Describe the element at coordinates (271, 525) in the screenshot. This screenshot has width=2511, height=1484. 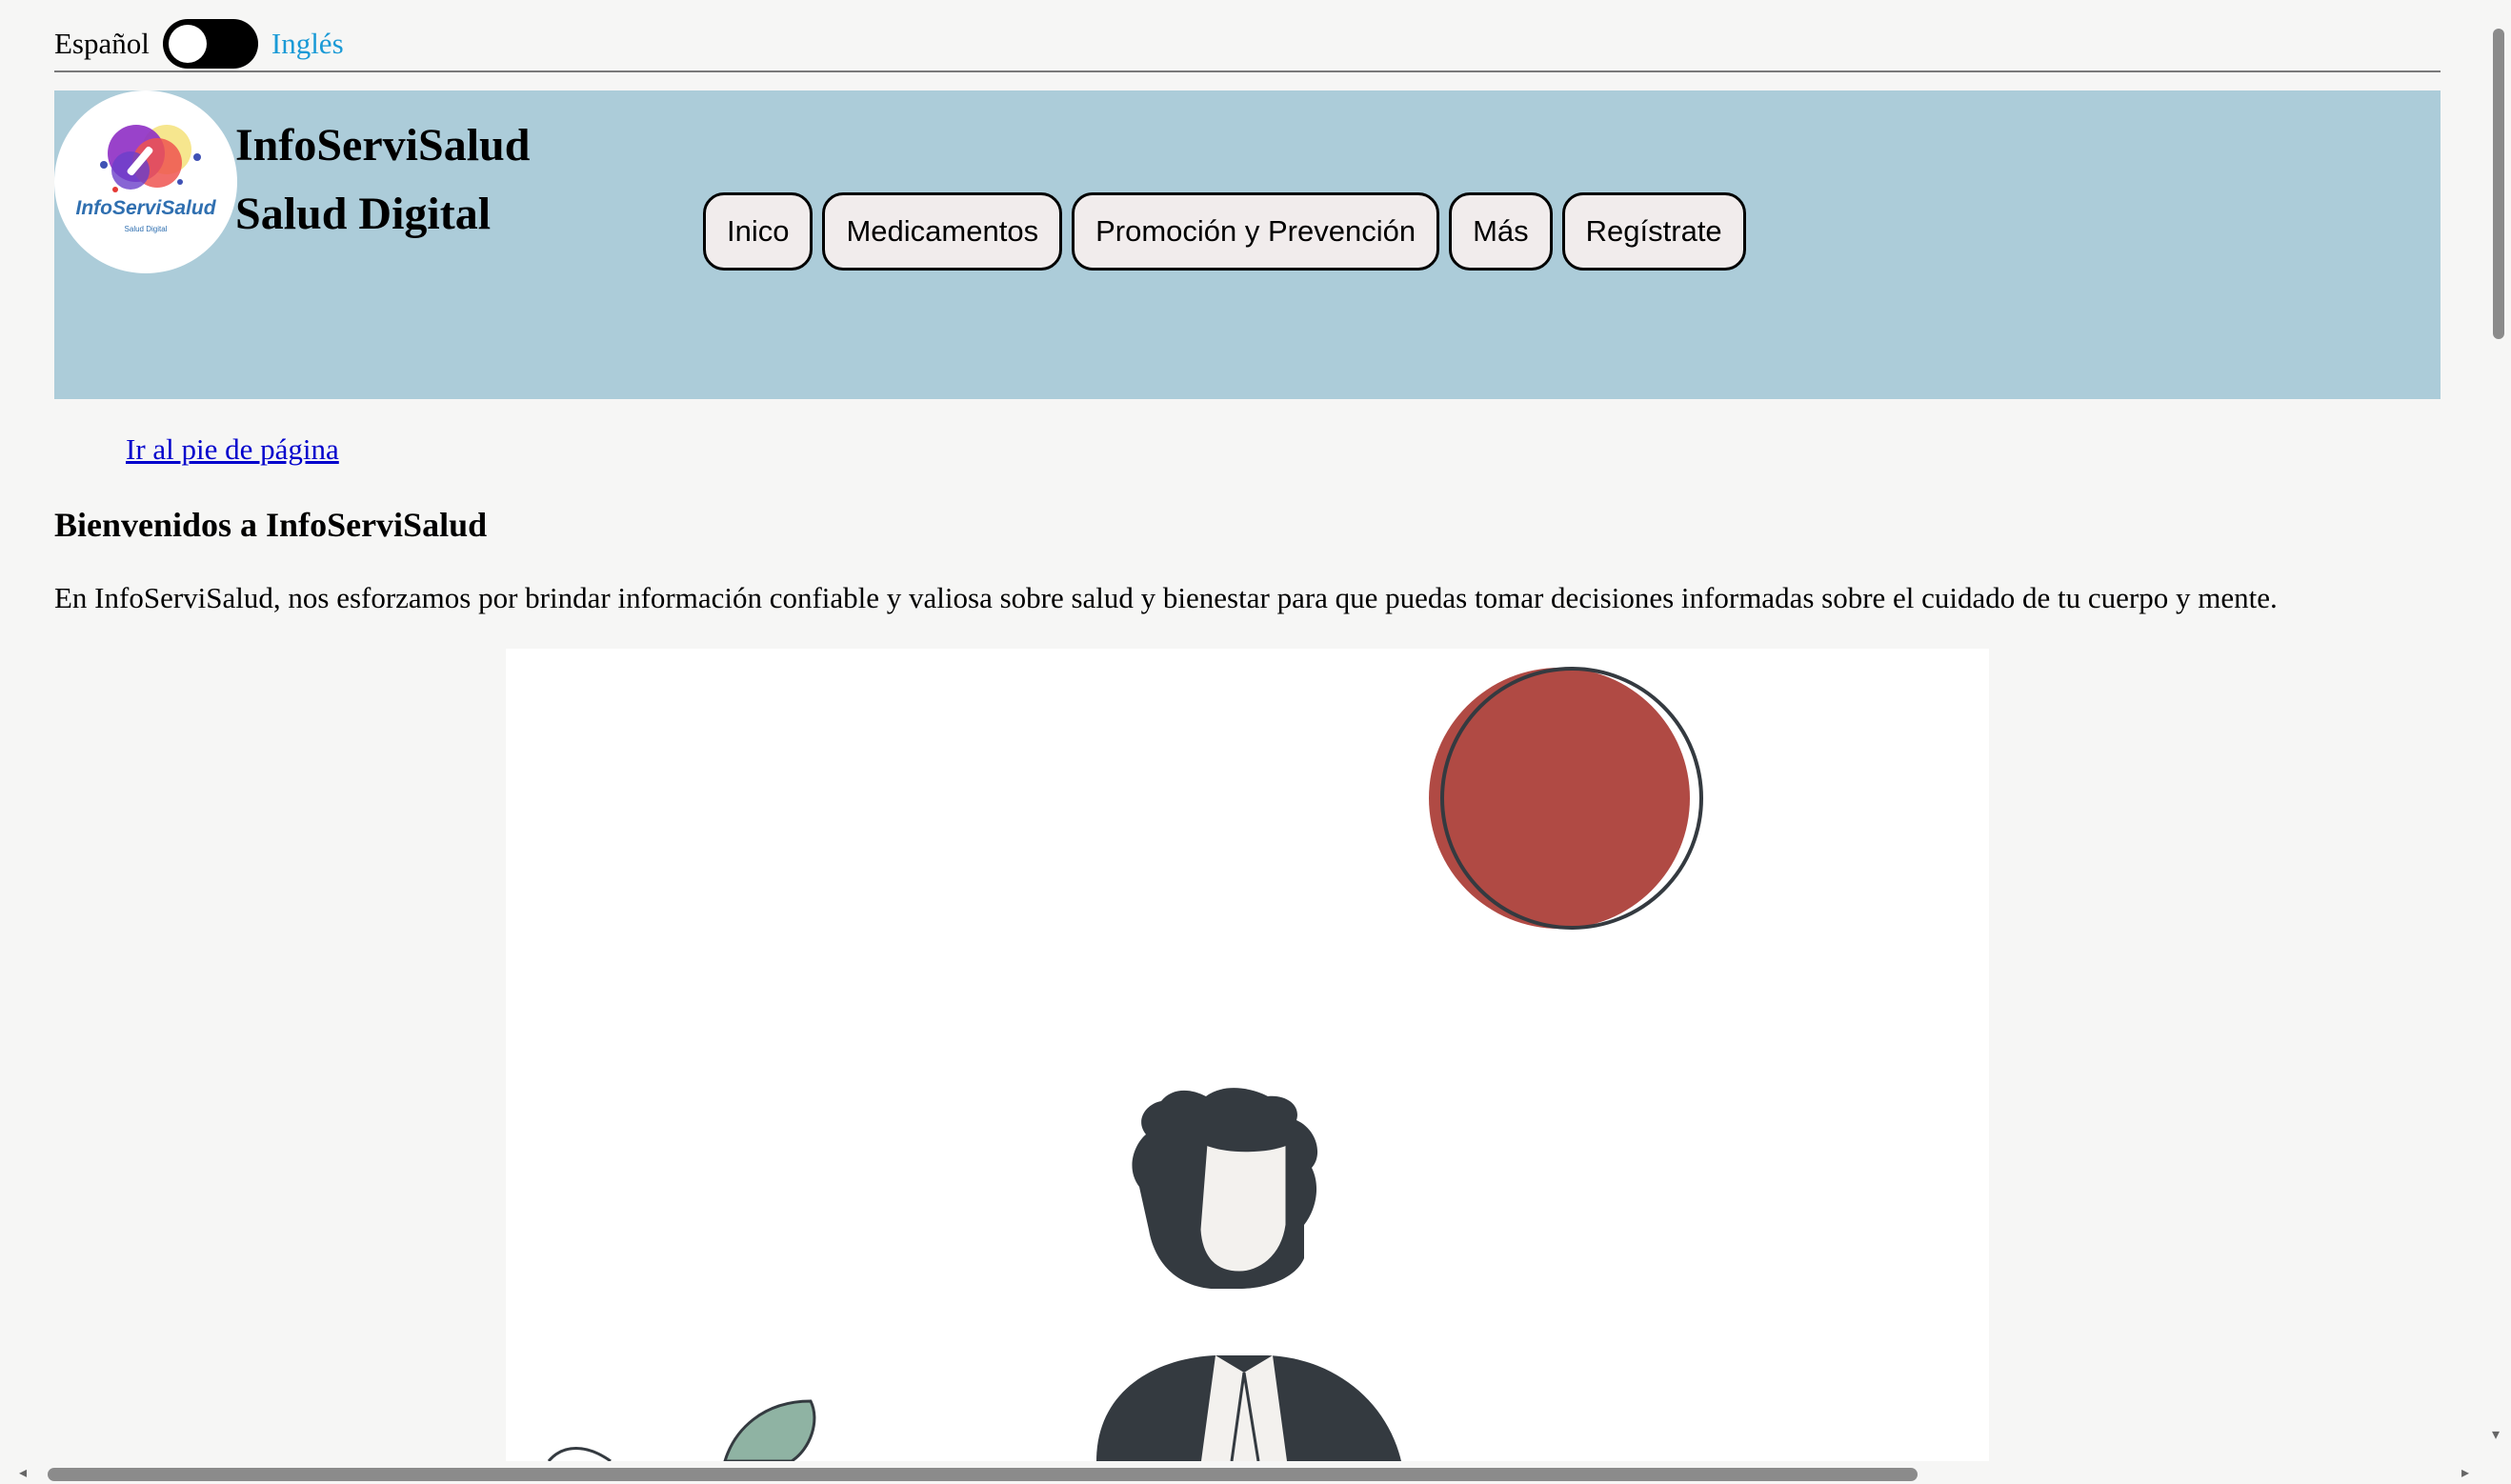
I see `welcome-heading: Bienvenidos a InfoServiSalud` at that location.